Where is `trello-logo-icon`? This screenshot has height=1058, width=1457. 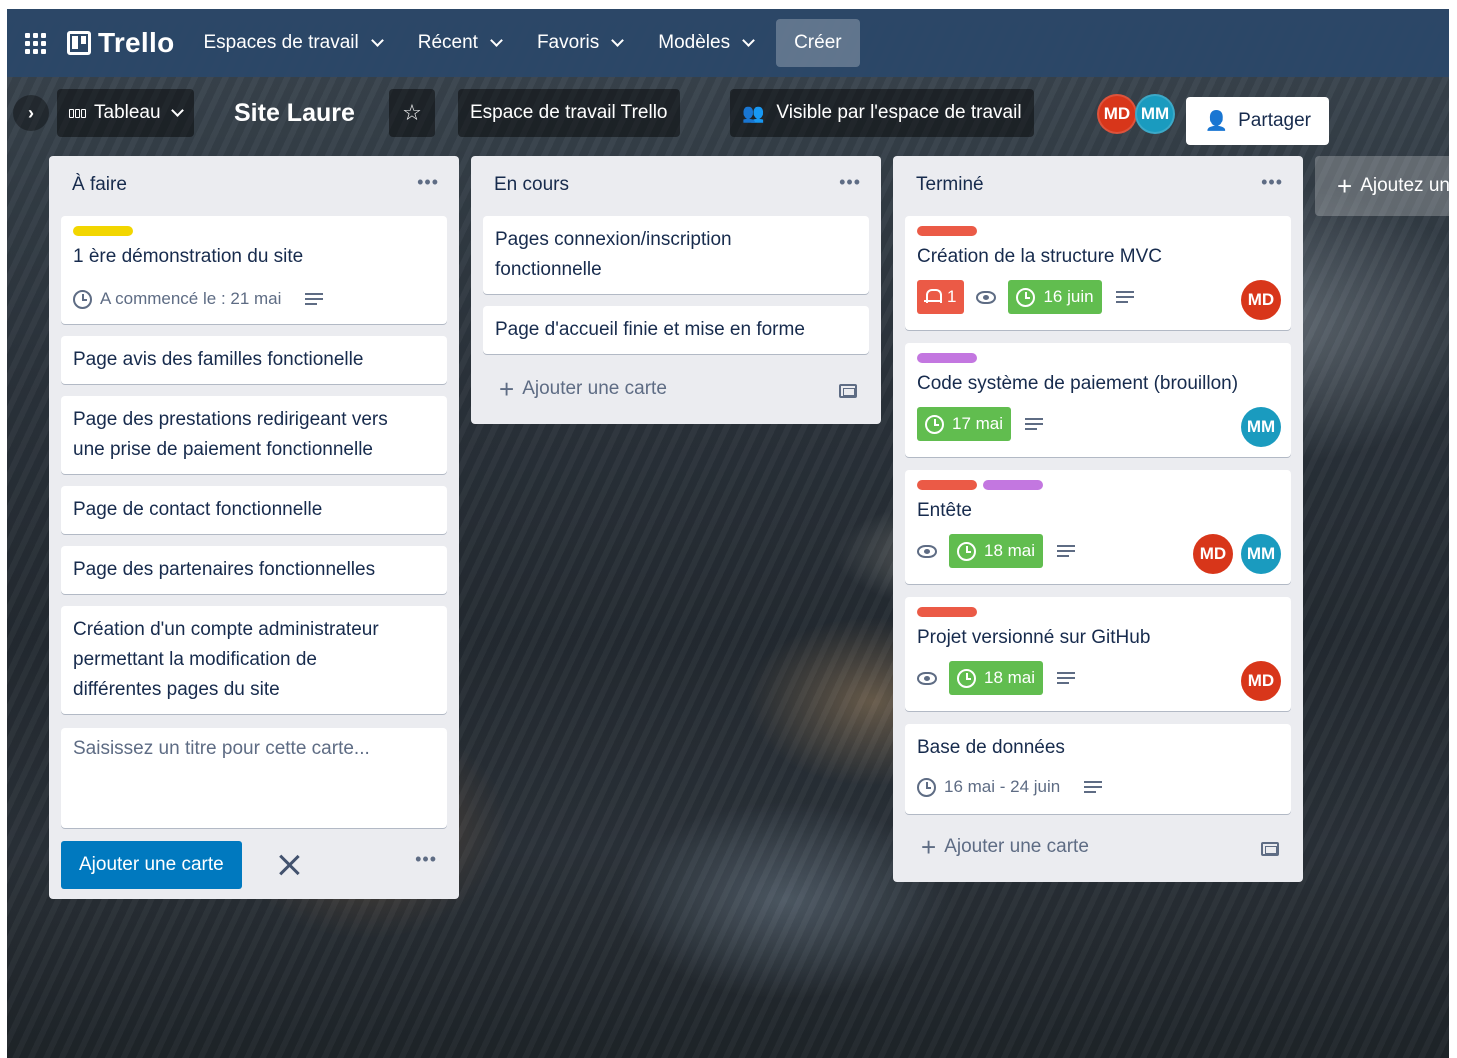 trello-logo-icon is located at coordinates (79, 43).